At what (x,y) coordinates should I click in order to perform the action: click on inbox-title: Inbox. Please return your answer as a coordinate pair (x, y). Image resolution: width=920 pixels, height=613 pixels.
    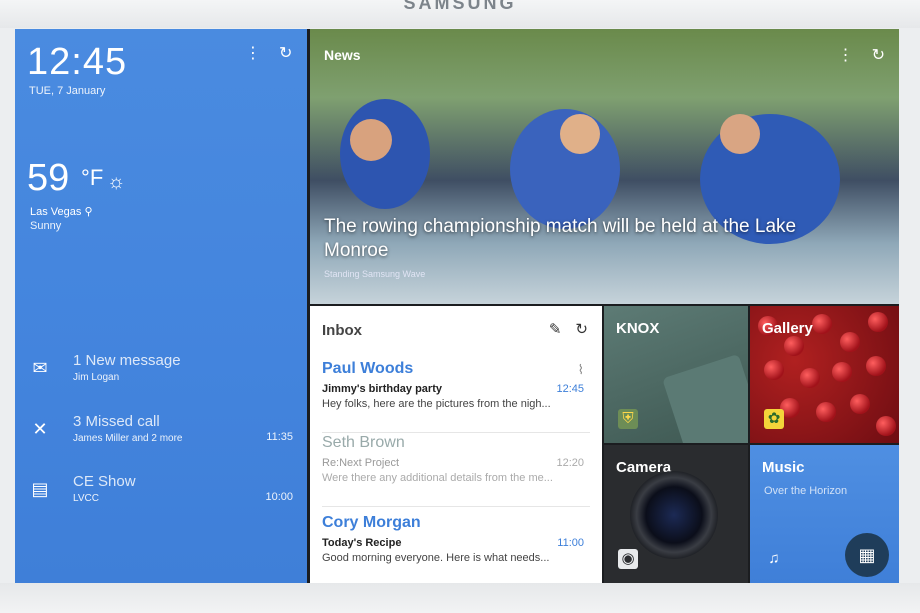
    Looking at the image, I should click on (342, 330).